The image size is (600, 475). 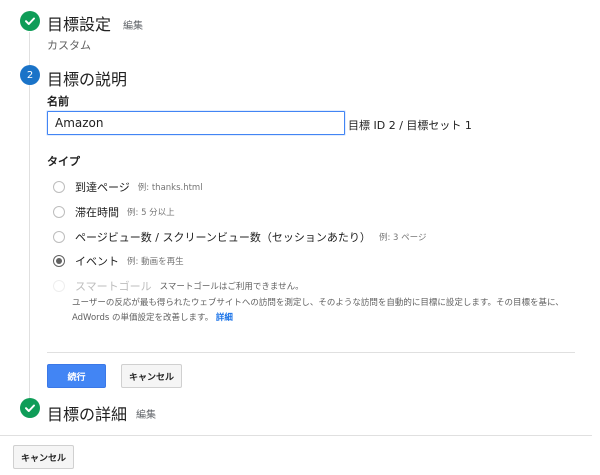 What do you see at coordinates (155, 262) in the screenshot?
I see `type-option-example: 例: 動画を再生` at bounding box center [155, 262].